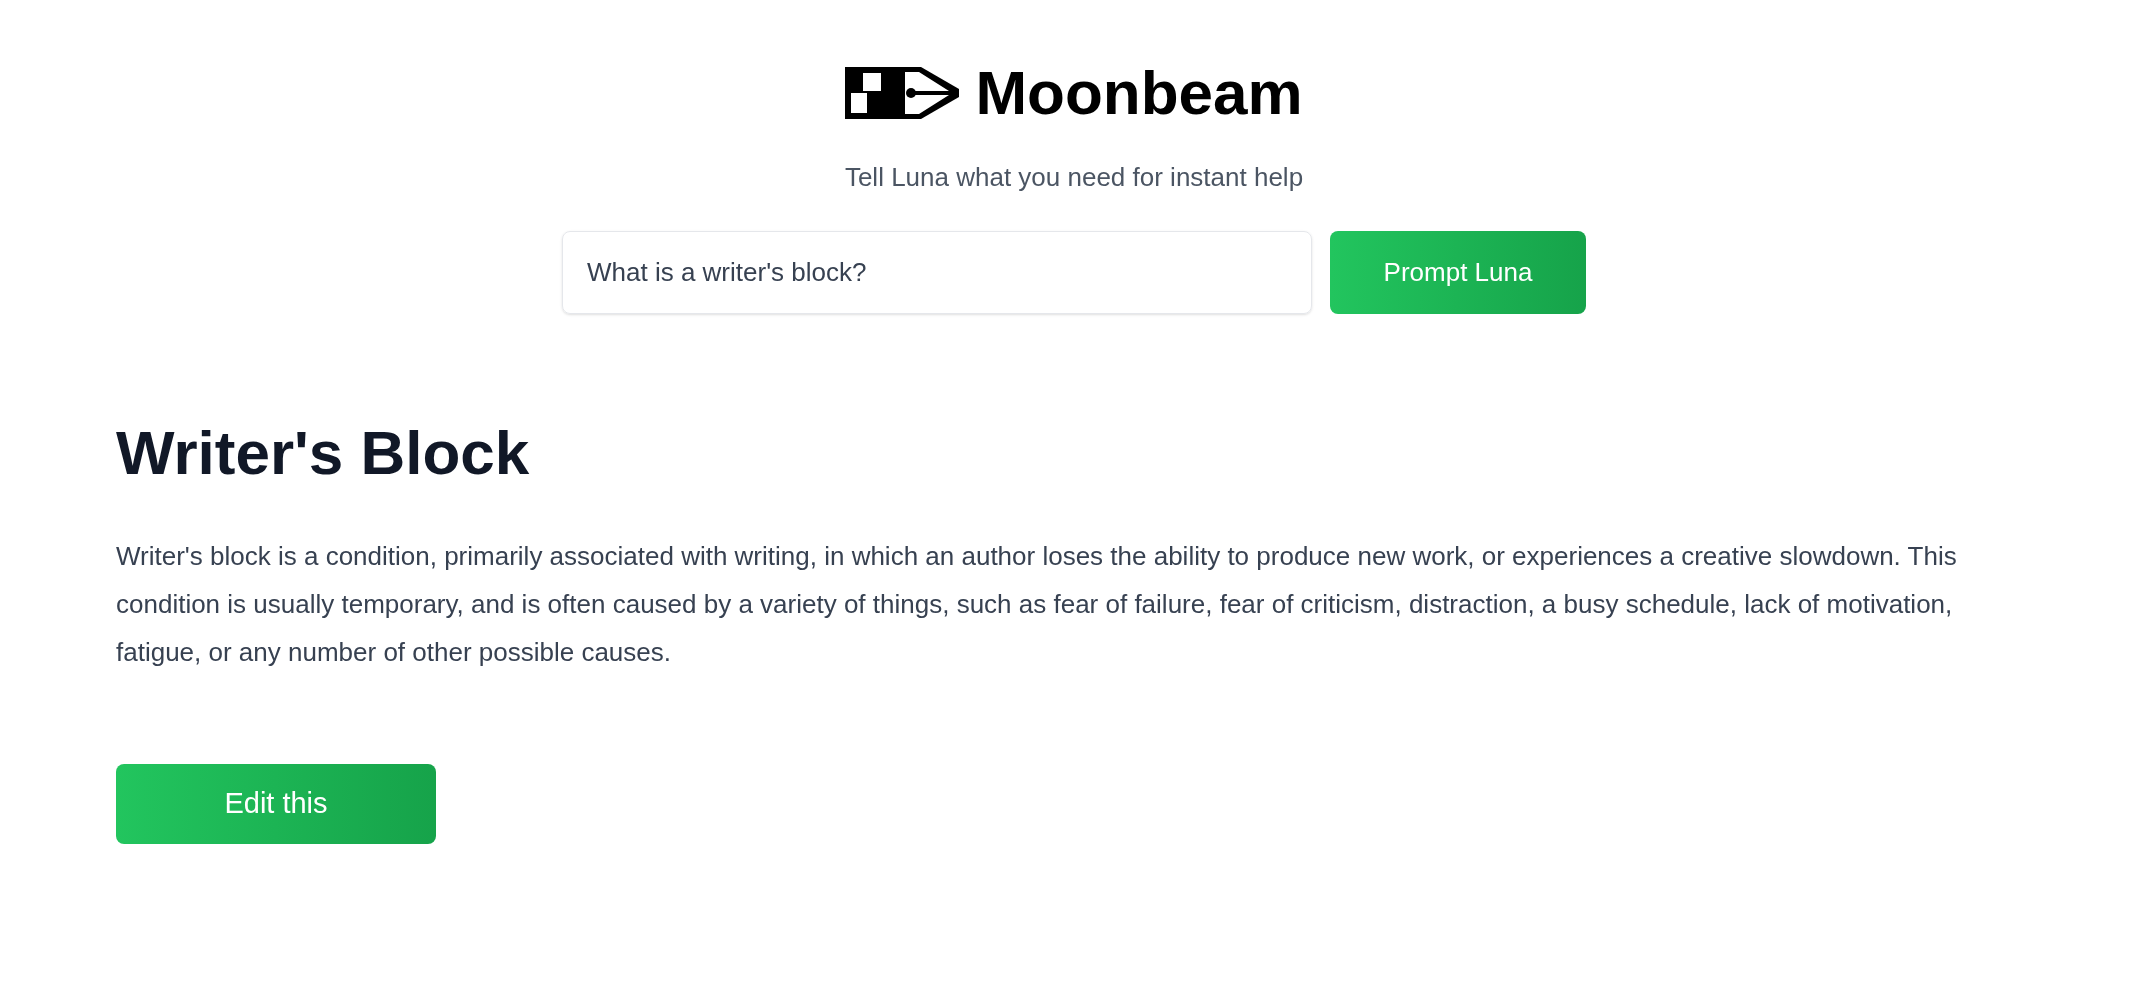  What do you see at coordinates (1458, 272) in the screenshot?
I see `prompt-button: Prompt Luna` at bounding box center [1458, 272].